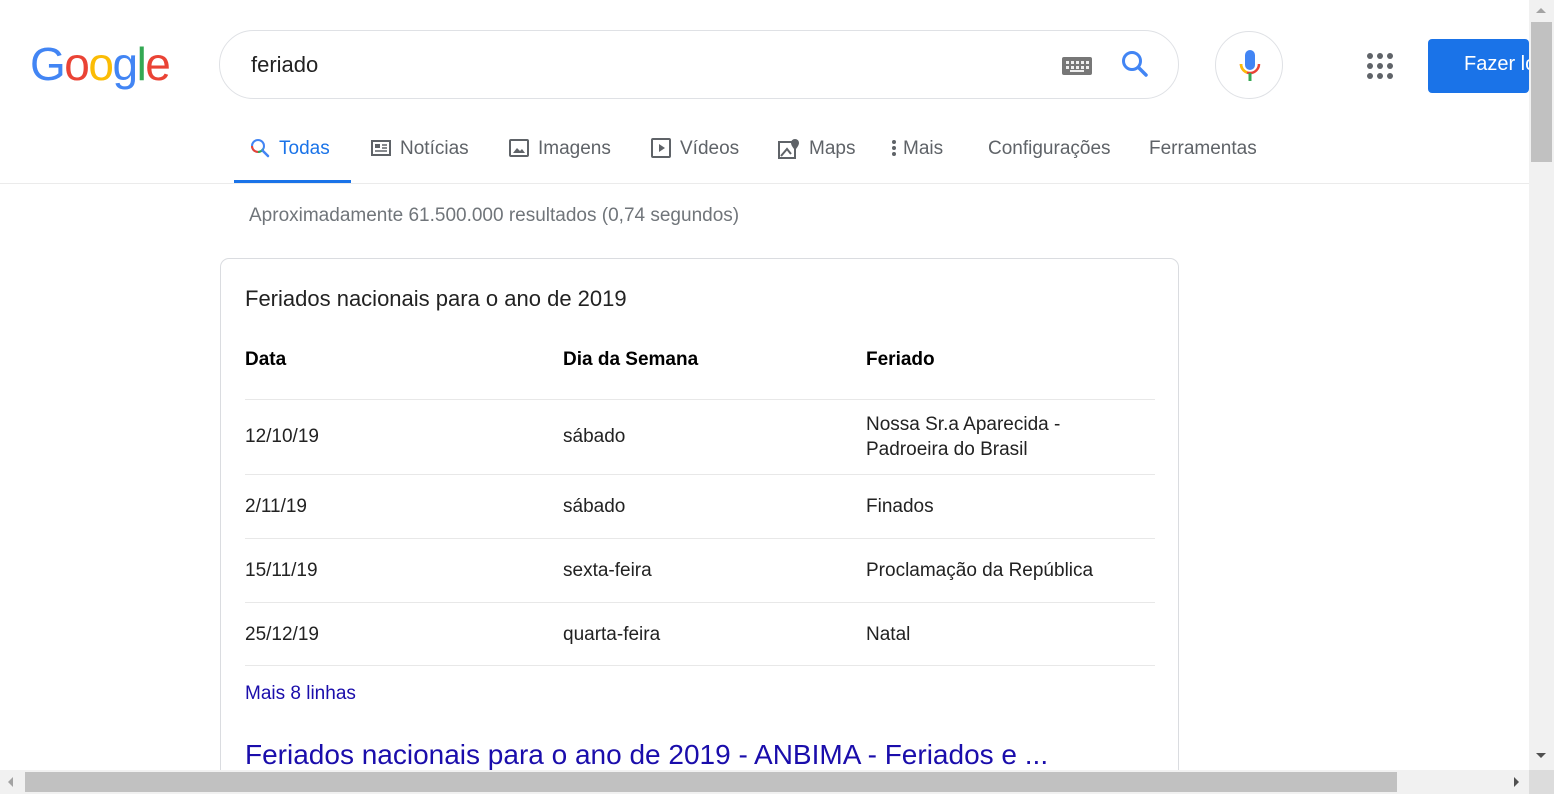 Image resolution: width=1554 pixels, height=794 pixels. I want to click on cell-weekday: quarta-feira, so click(612, 634).